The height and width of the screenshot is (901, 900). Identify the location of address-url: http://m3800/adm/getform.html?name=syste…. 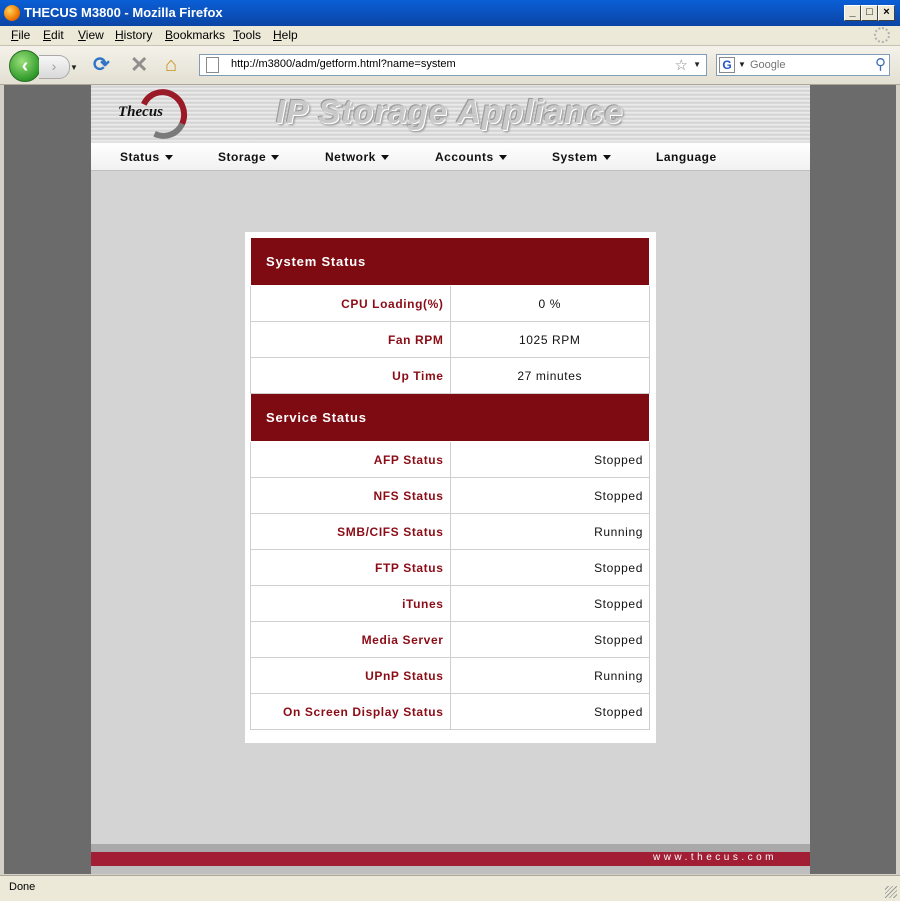
(343, 64).